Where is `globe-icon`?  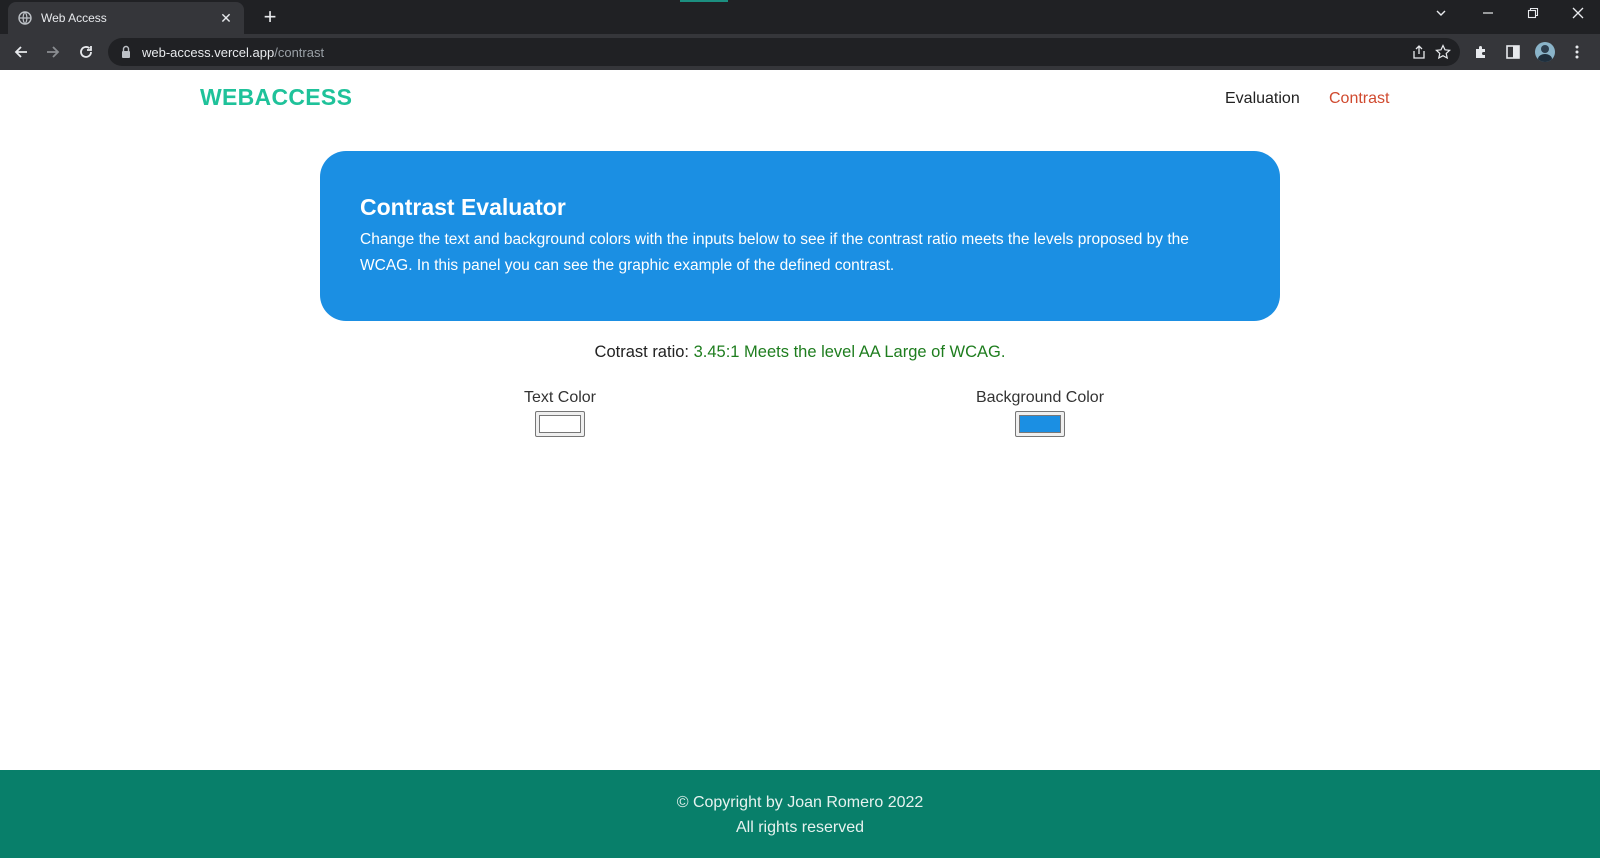
globe-icon is located at coordinates (25, 18).